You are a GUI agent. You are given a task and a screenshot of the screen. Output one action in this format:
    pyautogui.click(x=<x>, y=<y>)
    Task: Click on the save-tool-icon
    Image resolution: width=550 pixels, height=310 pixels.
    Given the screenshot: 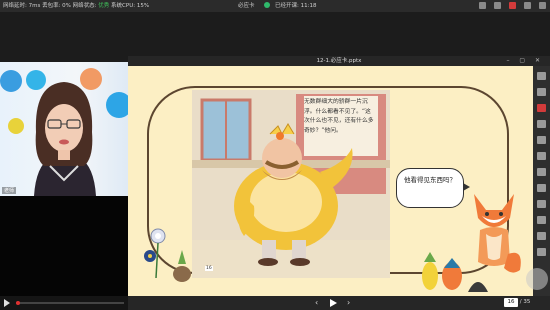 What is the action you would take?
    pyautogui.click(x=541, y=236)
    